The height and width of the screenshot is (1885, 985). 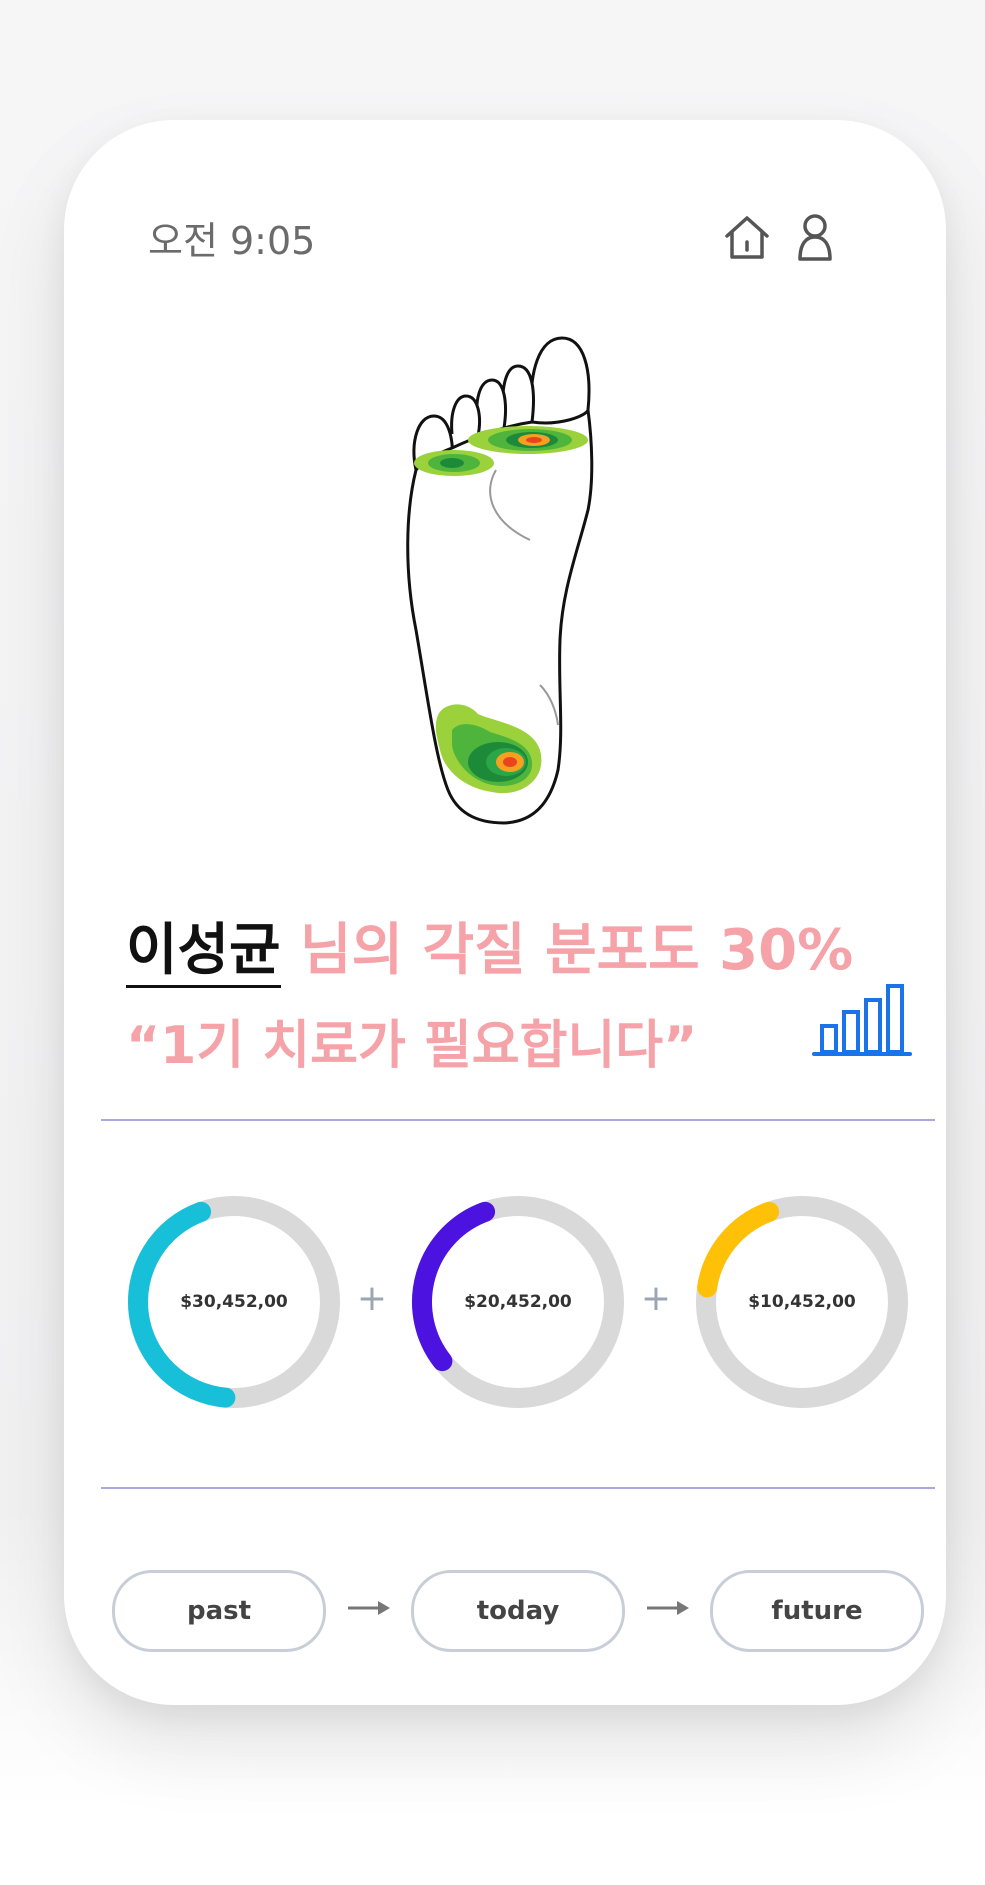 What do you see at coordinates (817, 1611) in the screenshot?
I see `future-button: future` at bounding box center [817, 1611].